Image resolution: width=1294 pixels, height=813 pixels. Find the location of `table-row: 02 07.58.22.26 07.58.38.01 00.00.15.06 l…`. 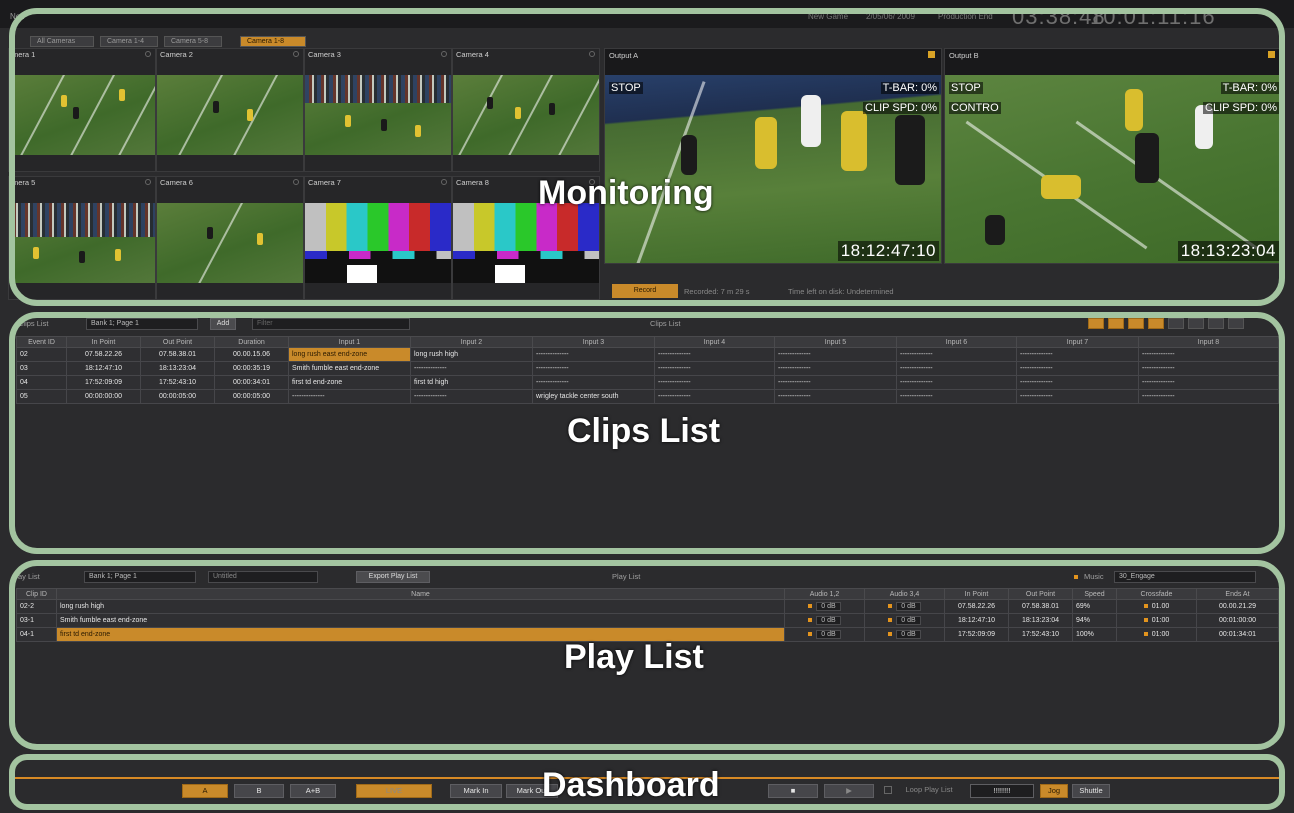

table-row: 02 07.58.22.26 07.58.38.01 00.00.15.06 l… is located at coordinates (647, 354).